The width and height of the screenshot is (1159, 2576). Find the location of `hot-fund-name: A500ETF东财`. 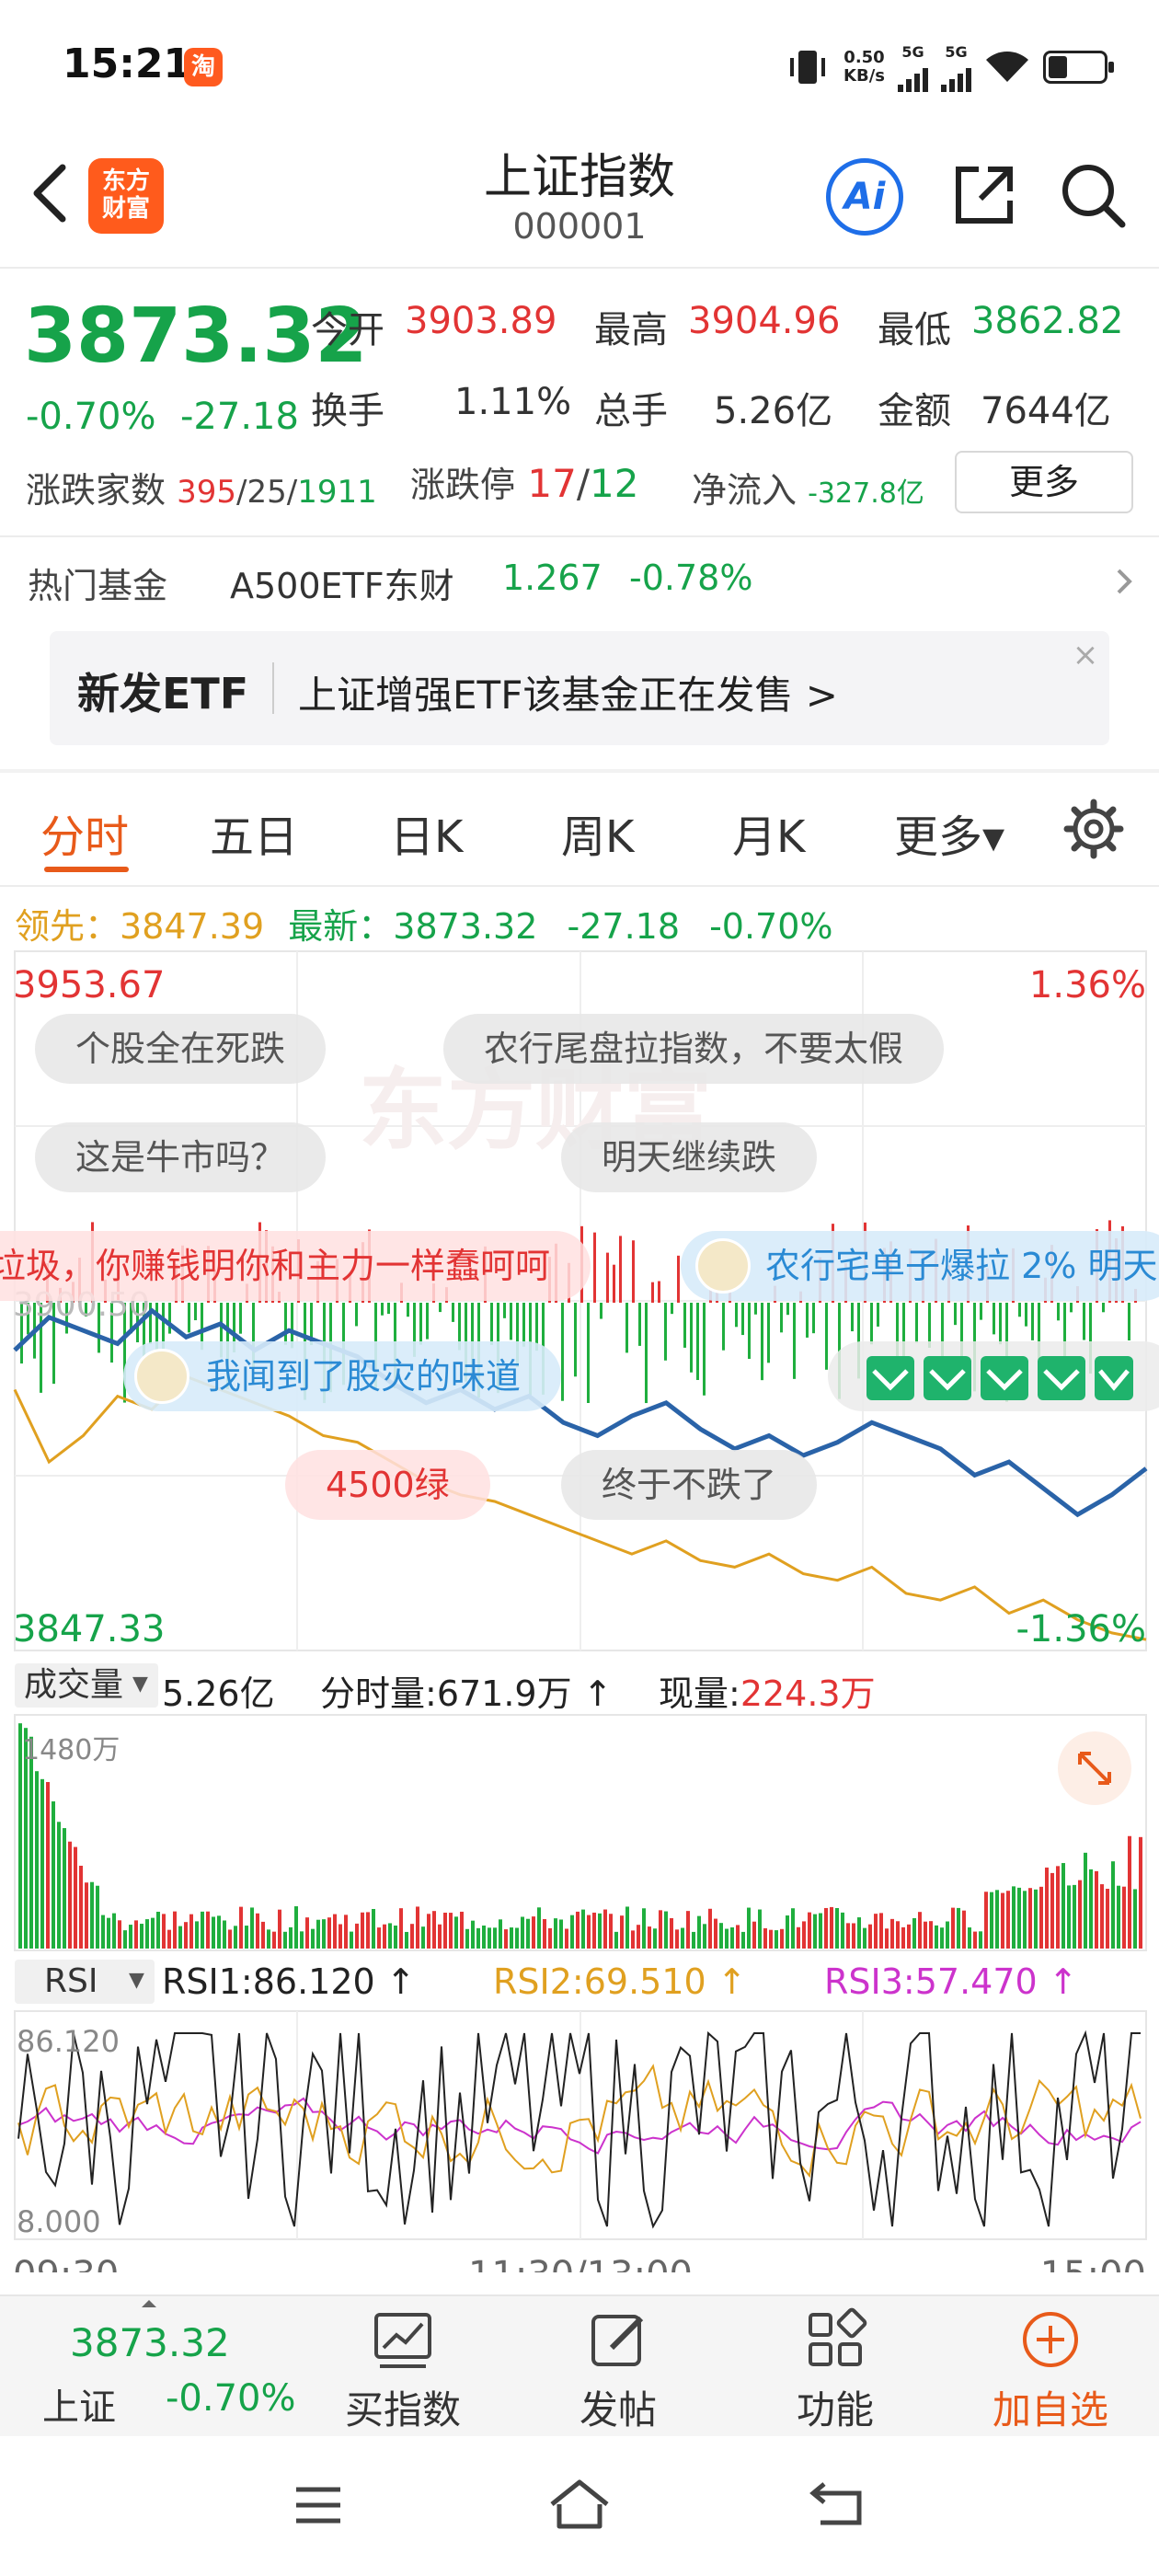

hot-fund-name: A500ETF东财 is located at coordinates (342, 583).